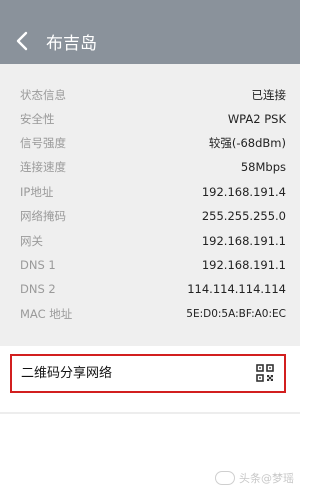  Describe the element at coordinates (153, 192) in the screenshot. I see `detail-row-ip-address: IP地址 192.168.191.4` at that location.